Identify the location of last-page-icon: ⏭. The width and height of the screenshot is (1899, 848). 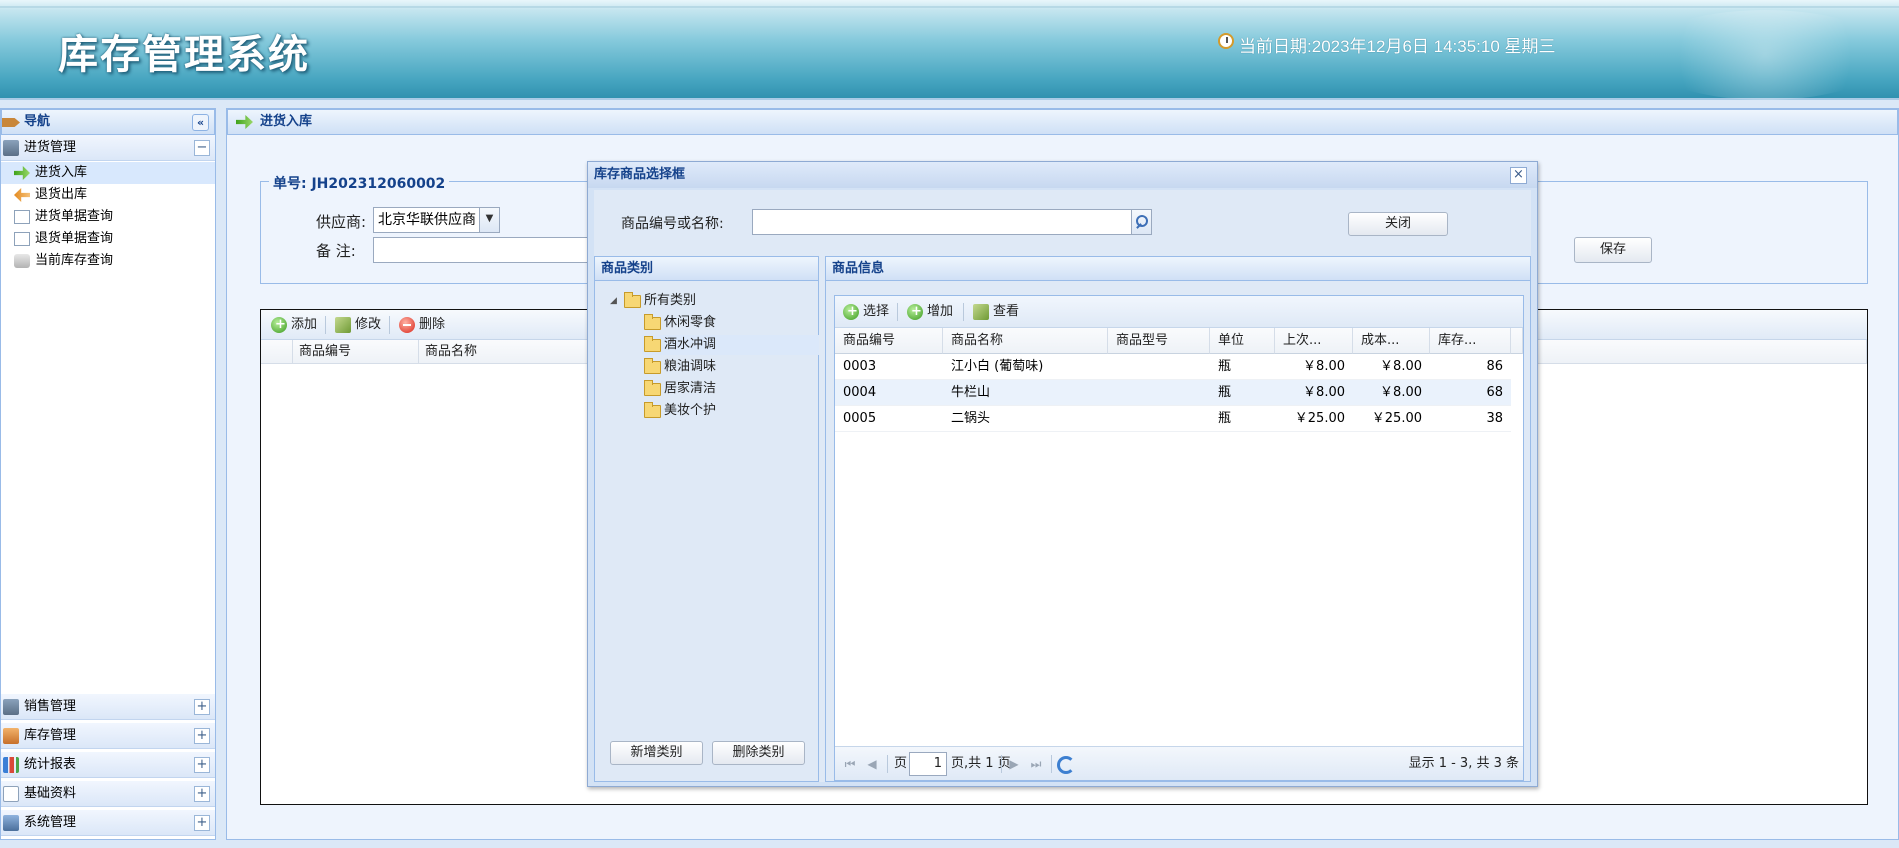
(1036, 764).